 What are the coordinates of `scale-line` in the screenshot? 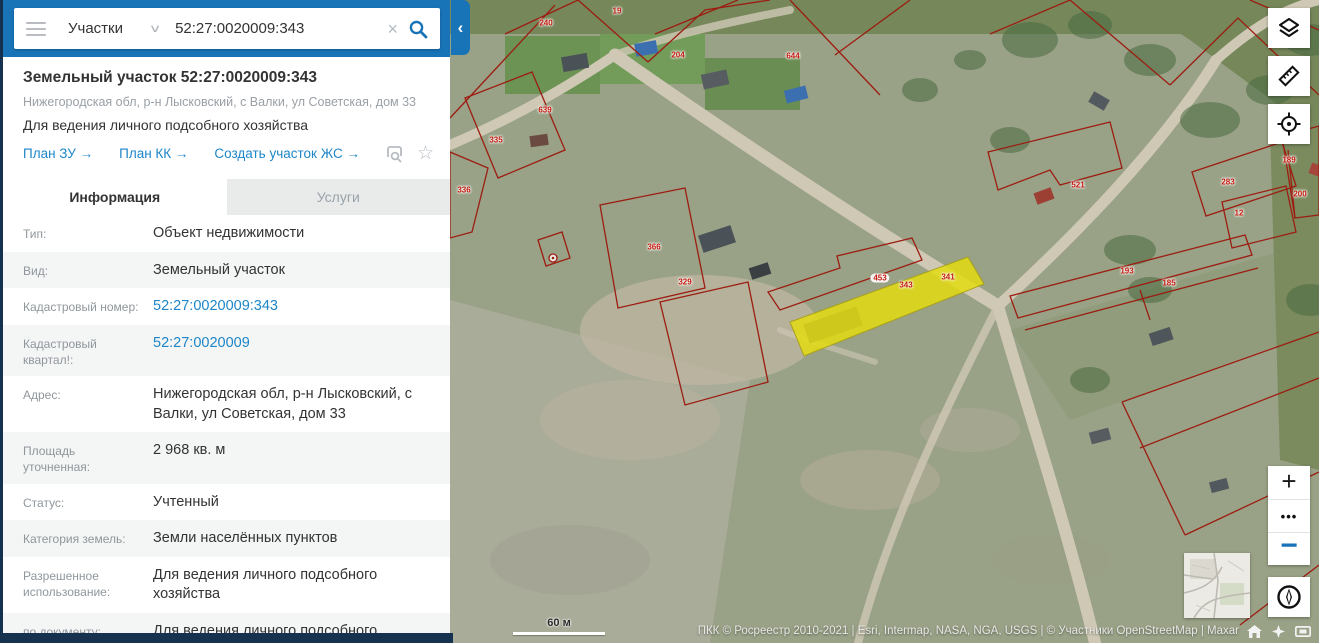 It's located at (559, 633).